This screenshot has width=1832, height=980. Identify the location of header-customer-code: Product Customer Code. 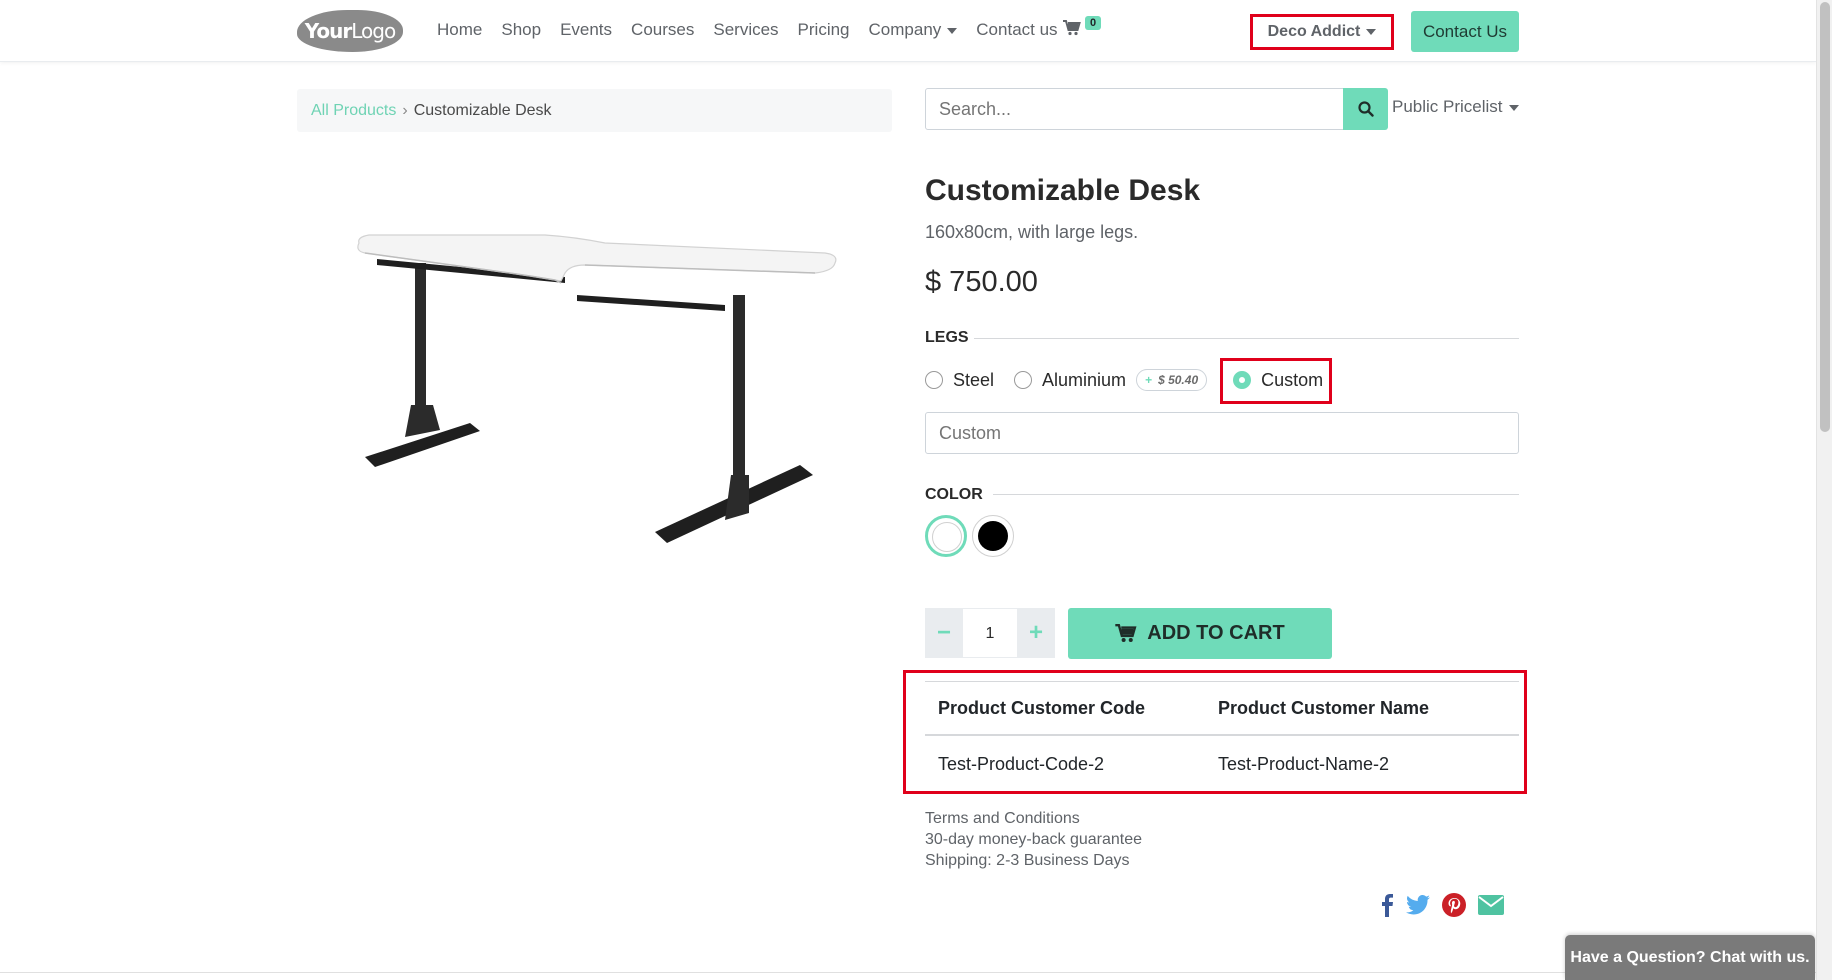
(1042, 707).